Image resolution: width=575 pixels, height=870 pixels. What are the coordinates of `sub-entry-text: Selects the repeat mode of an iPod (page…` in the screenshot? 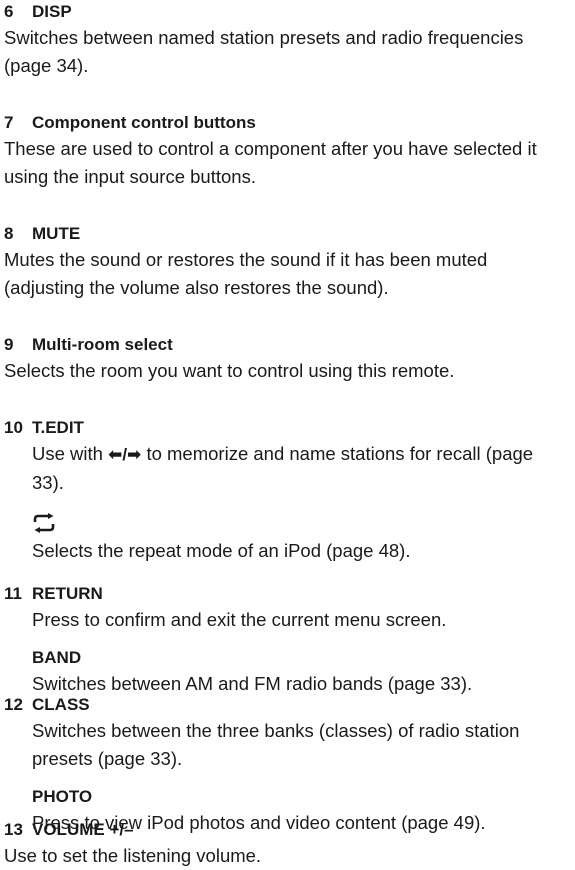 It's located at (221, 550).